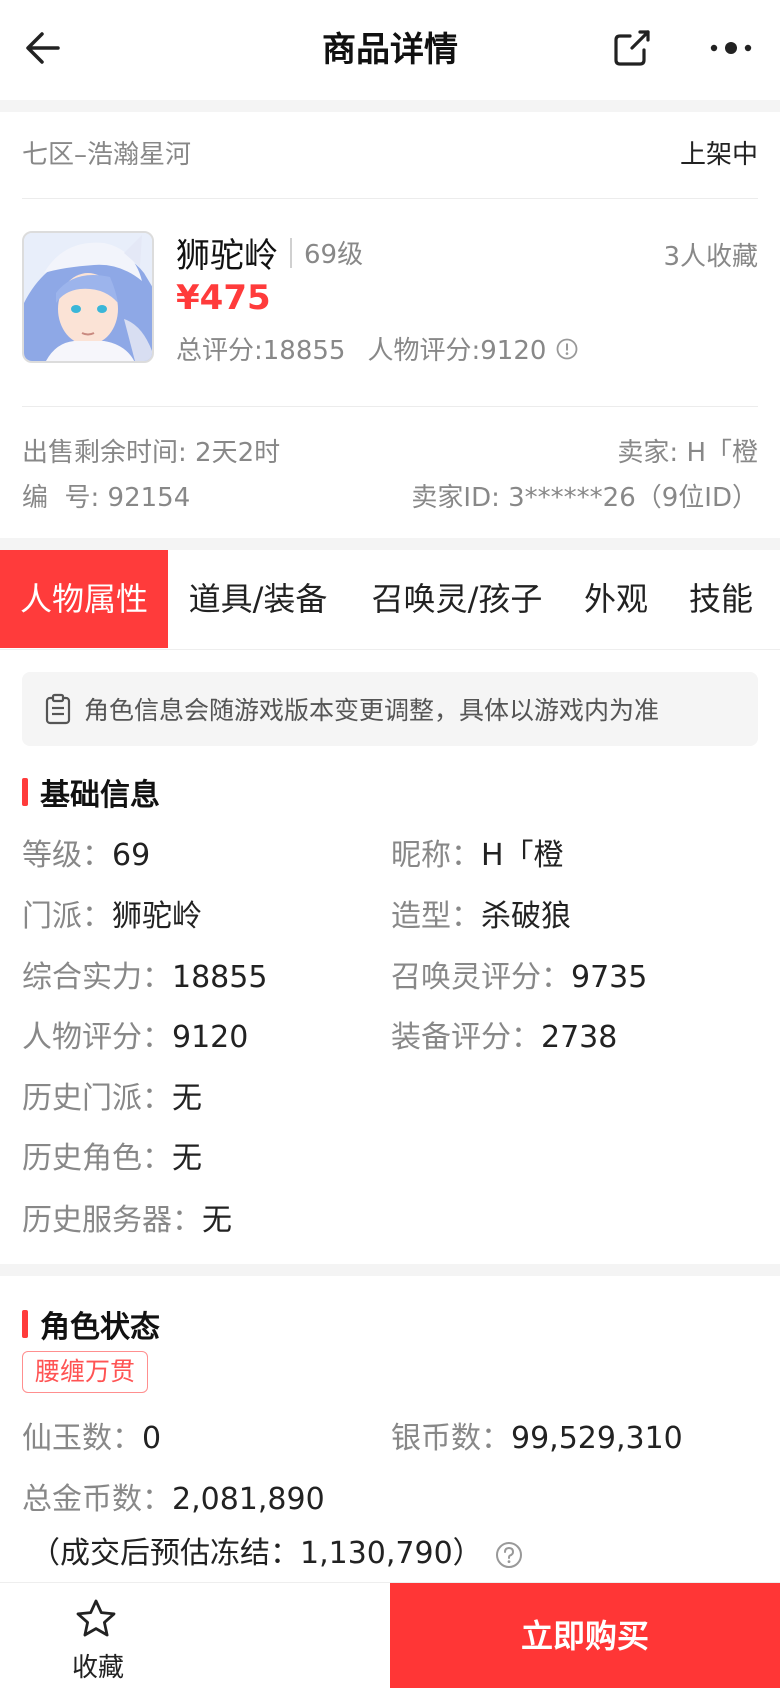 The image size is (780, 1688). I want to click on section-title-basic-info: 基础信息, so click(91, 792).